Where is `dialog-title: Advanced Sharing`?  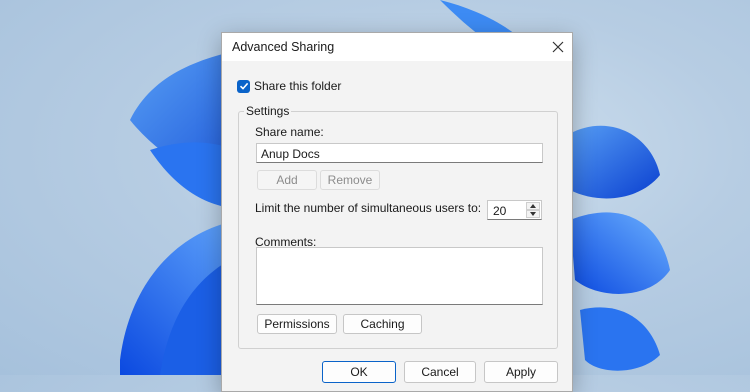 dialog-title: Advanced Sharing is located at coordinates (283, 47).